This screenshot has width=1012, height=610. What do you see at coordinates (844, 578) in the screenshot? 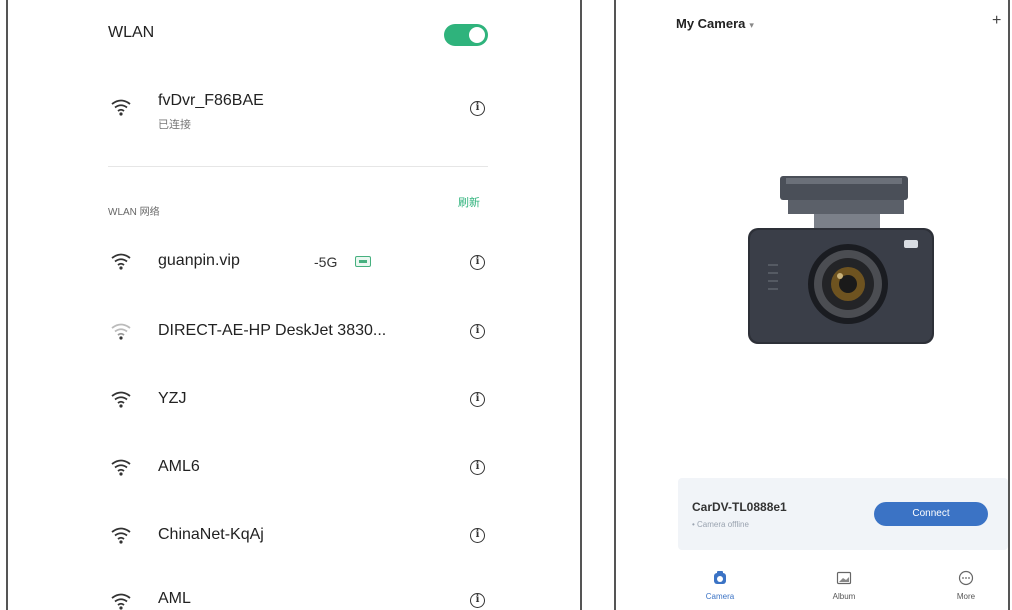
I see `album-icon` at bounding box center [844, 578].